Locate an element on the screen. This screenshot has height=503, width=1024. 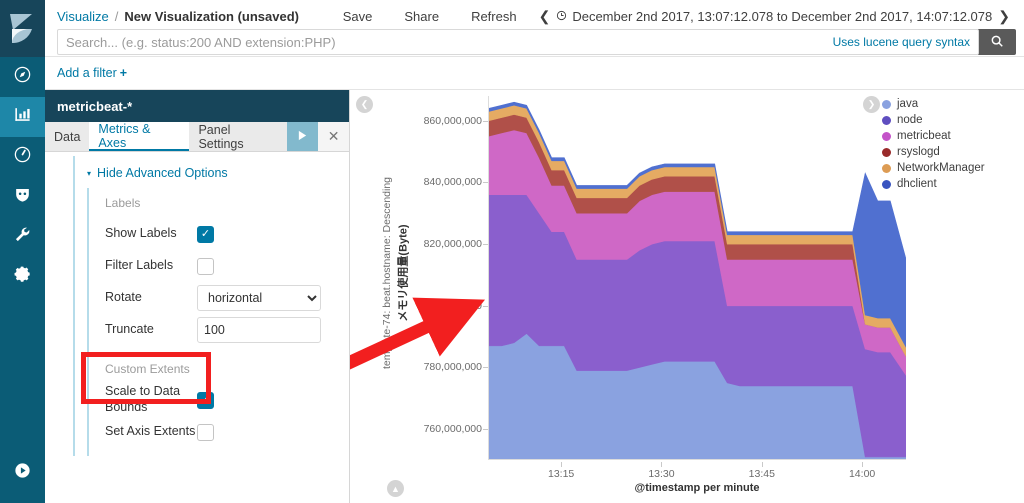
search-input is located at coordinates (445, 42).